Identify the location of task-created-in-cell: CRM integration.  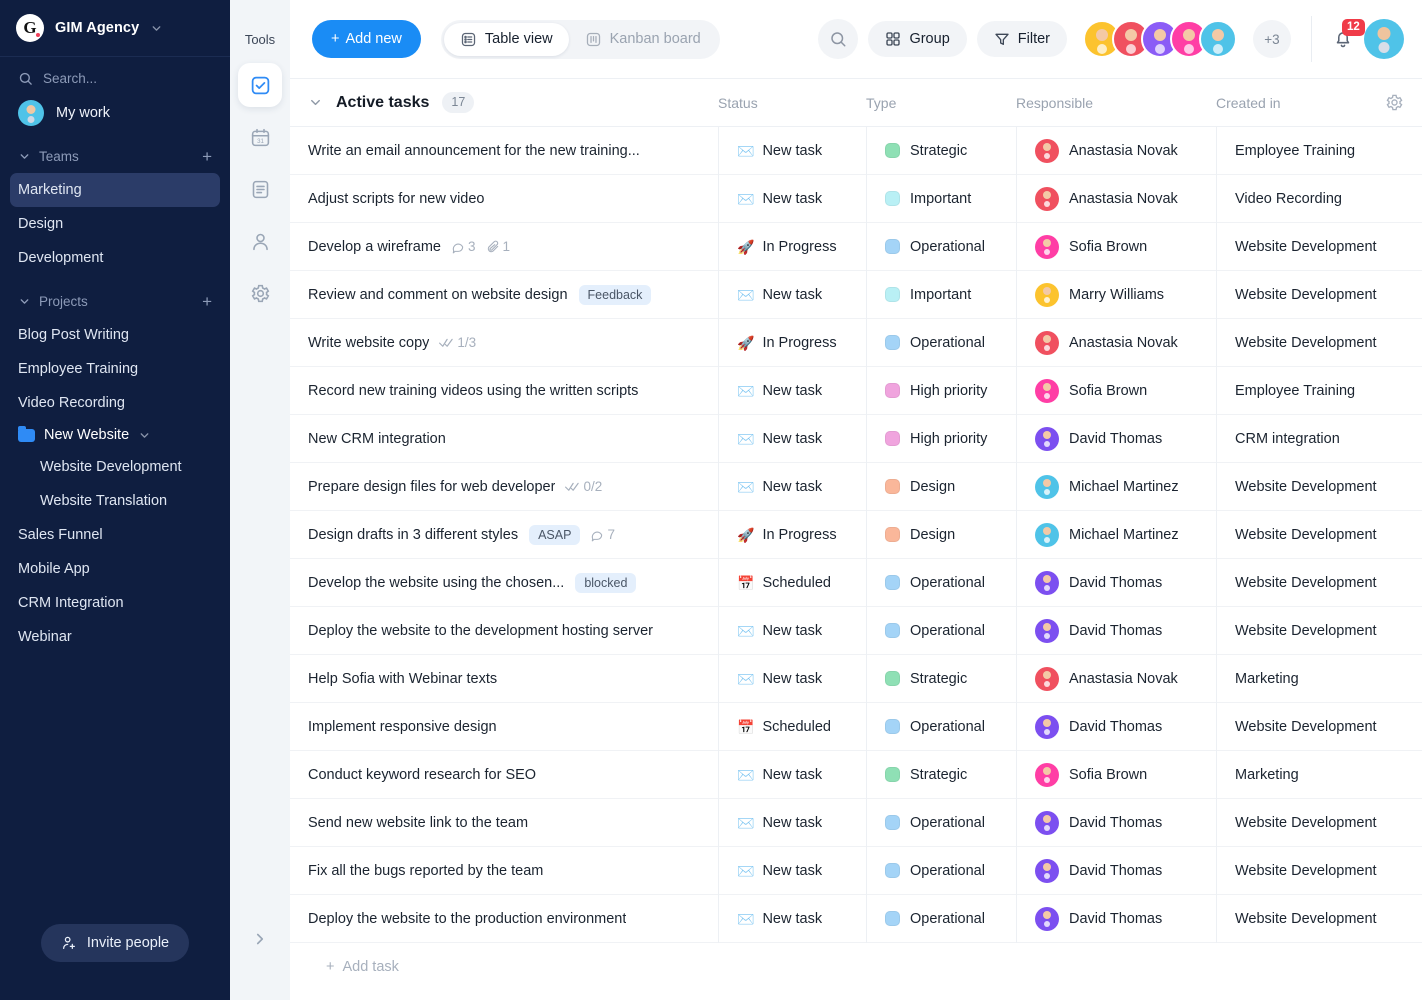
(1319, 438).